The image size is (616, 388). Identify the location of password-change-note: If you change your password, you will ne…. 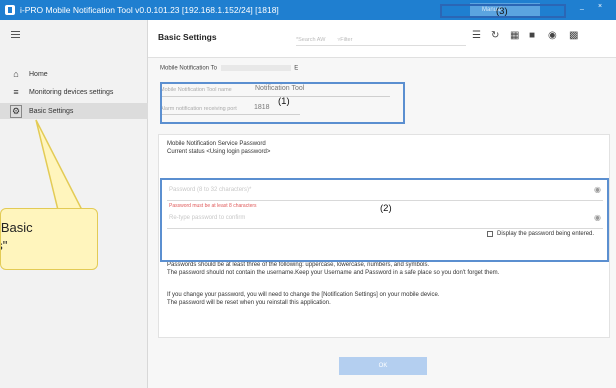
(303, 295).